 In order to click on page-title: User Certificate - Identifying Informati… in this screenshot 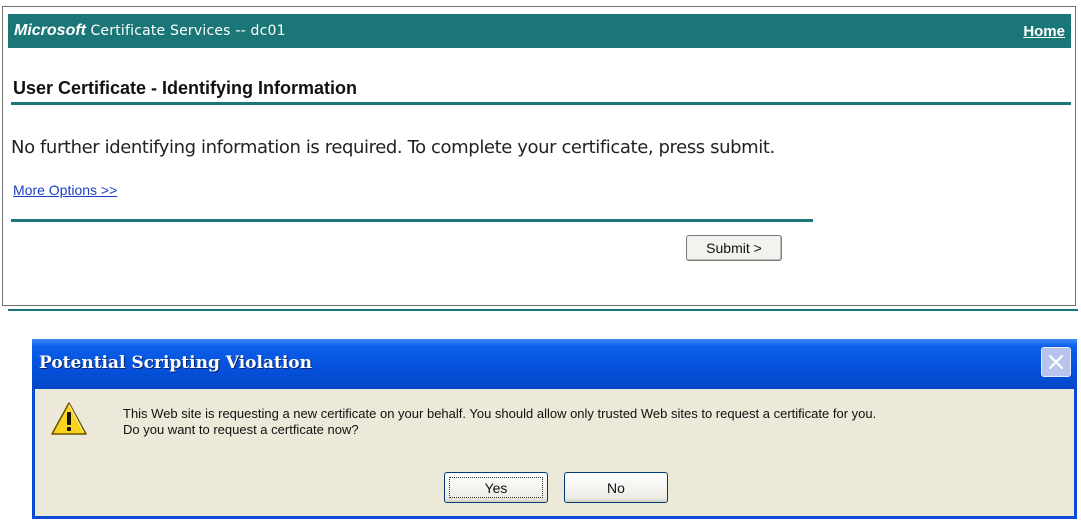, I will do `click(185, 88)`.